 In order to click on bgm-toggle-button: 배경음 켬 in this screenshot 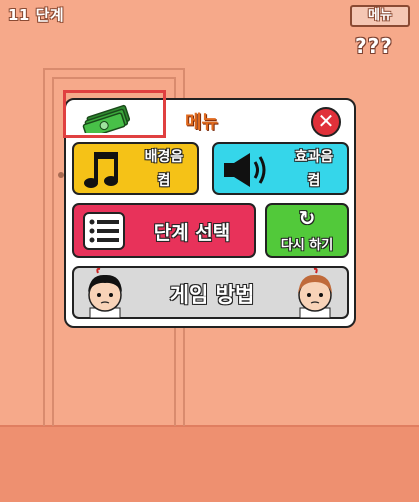, I will do `click(135, 168)`.